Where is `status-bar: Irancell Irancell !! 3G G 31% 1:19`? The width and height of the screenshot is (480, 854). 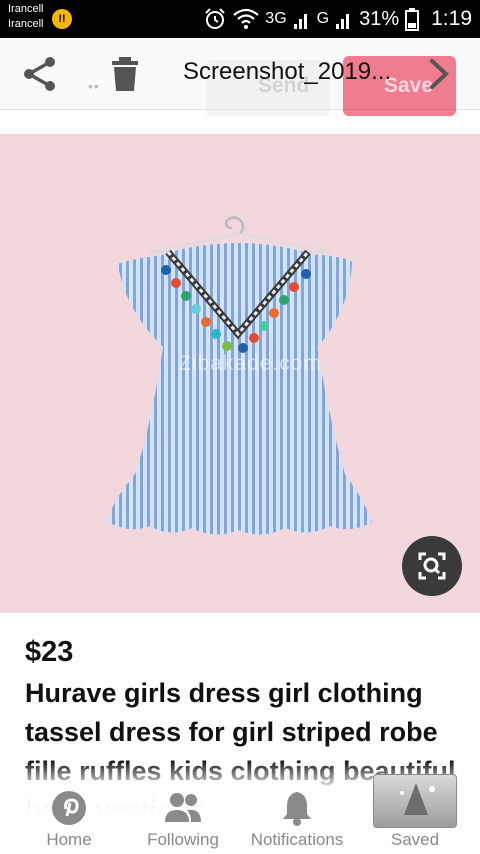 status-bar: Irancell Irancell !! 3G G 31% 1:19 is located at coordinates (240, 19).